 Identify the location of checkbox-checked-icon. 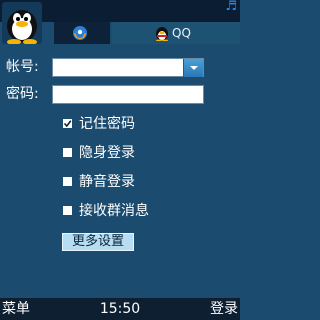
(67, 123).